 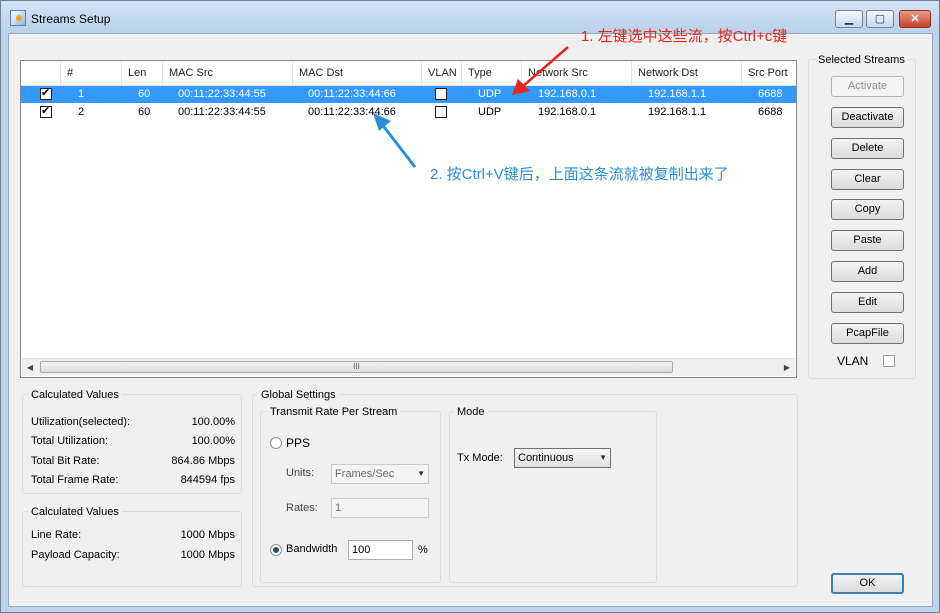 I want to click on column-number: #, so click(x=91, y=73).